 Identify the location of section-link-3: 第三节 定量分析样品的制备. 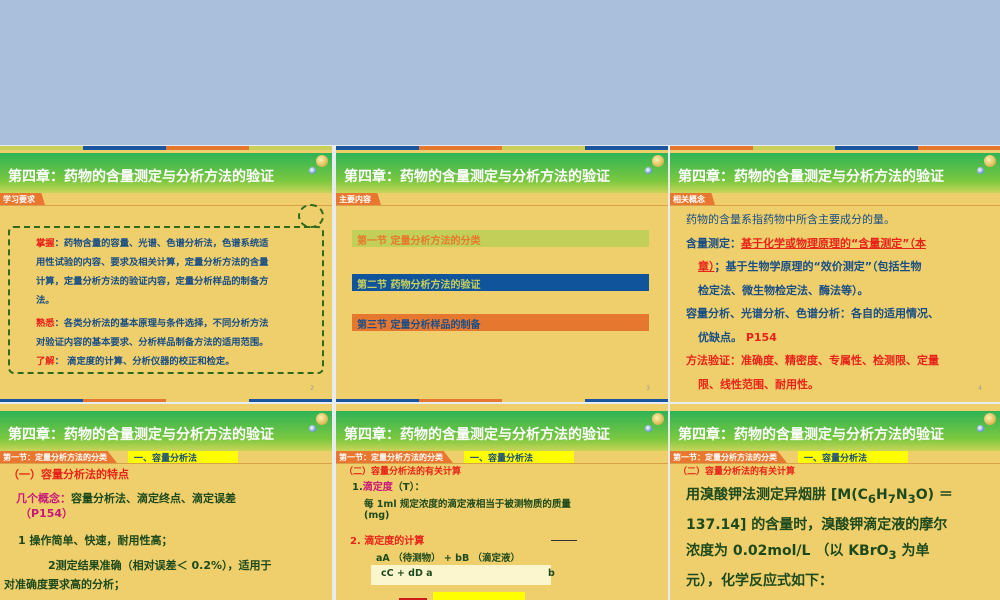
(500, 322).